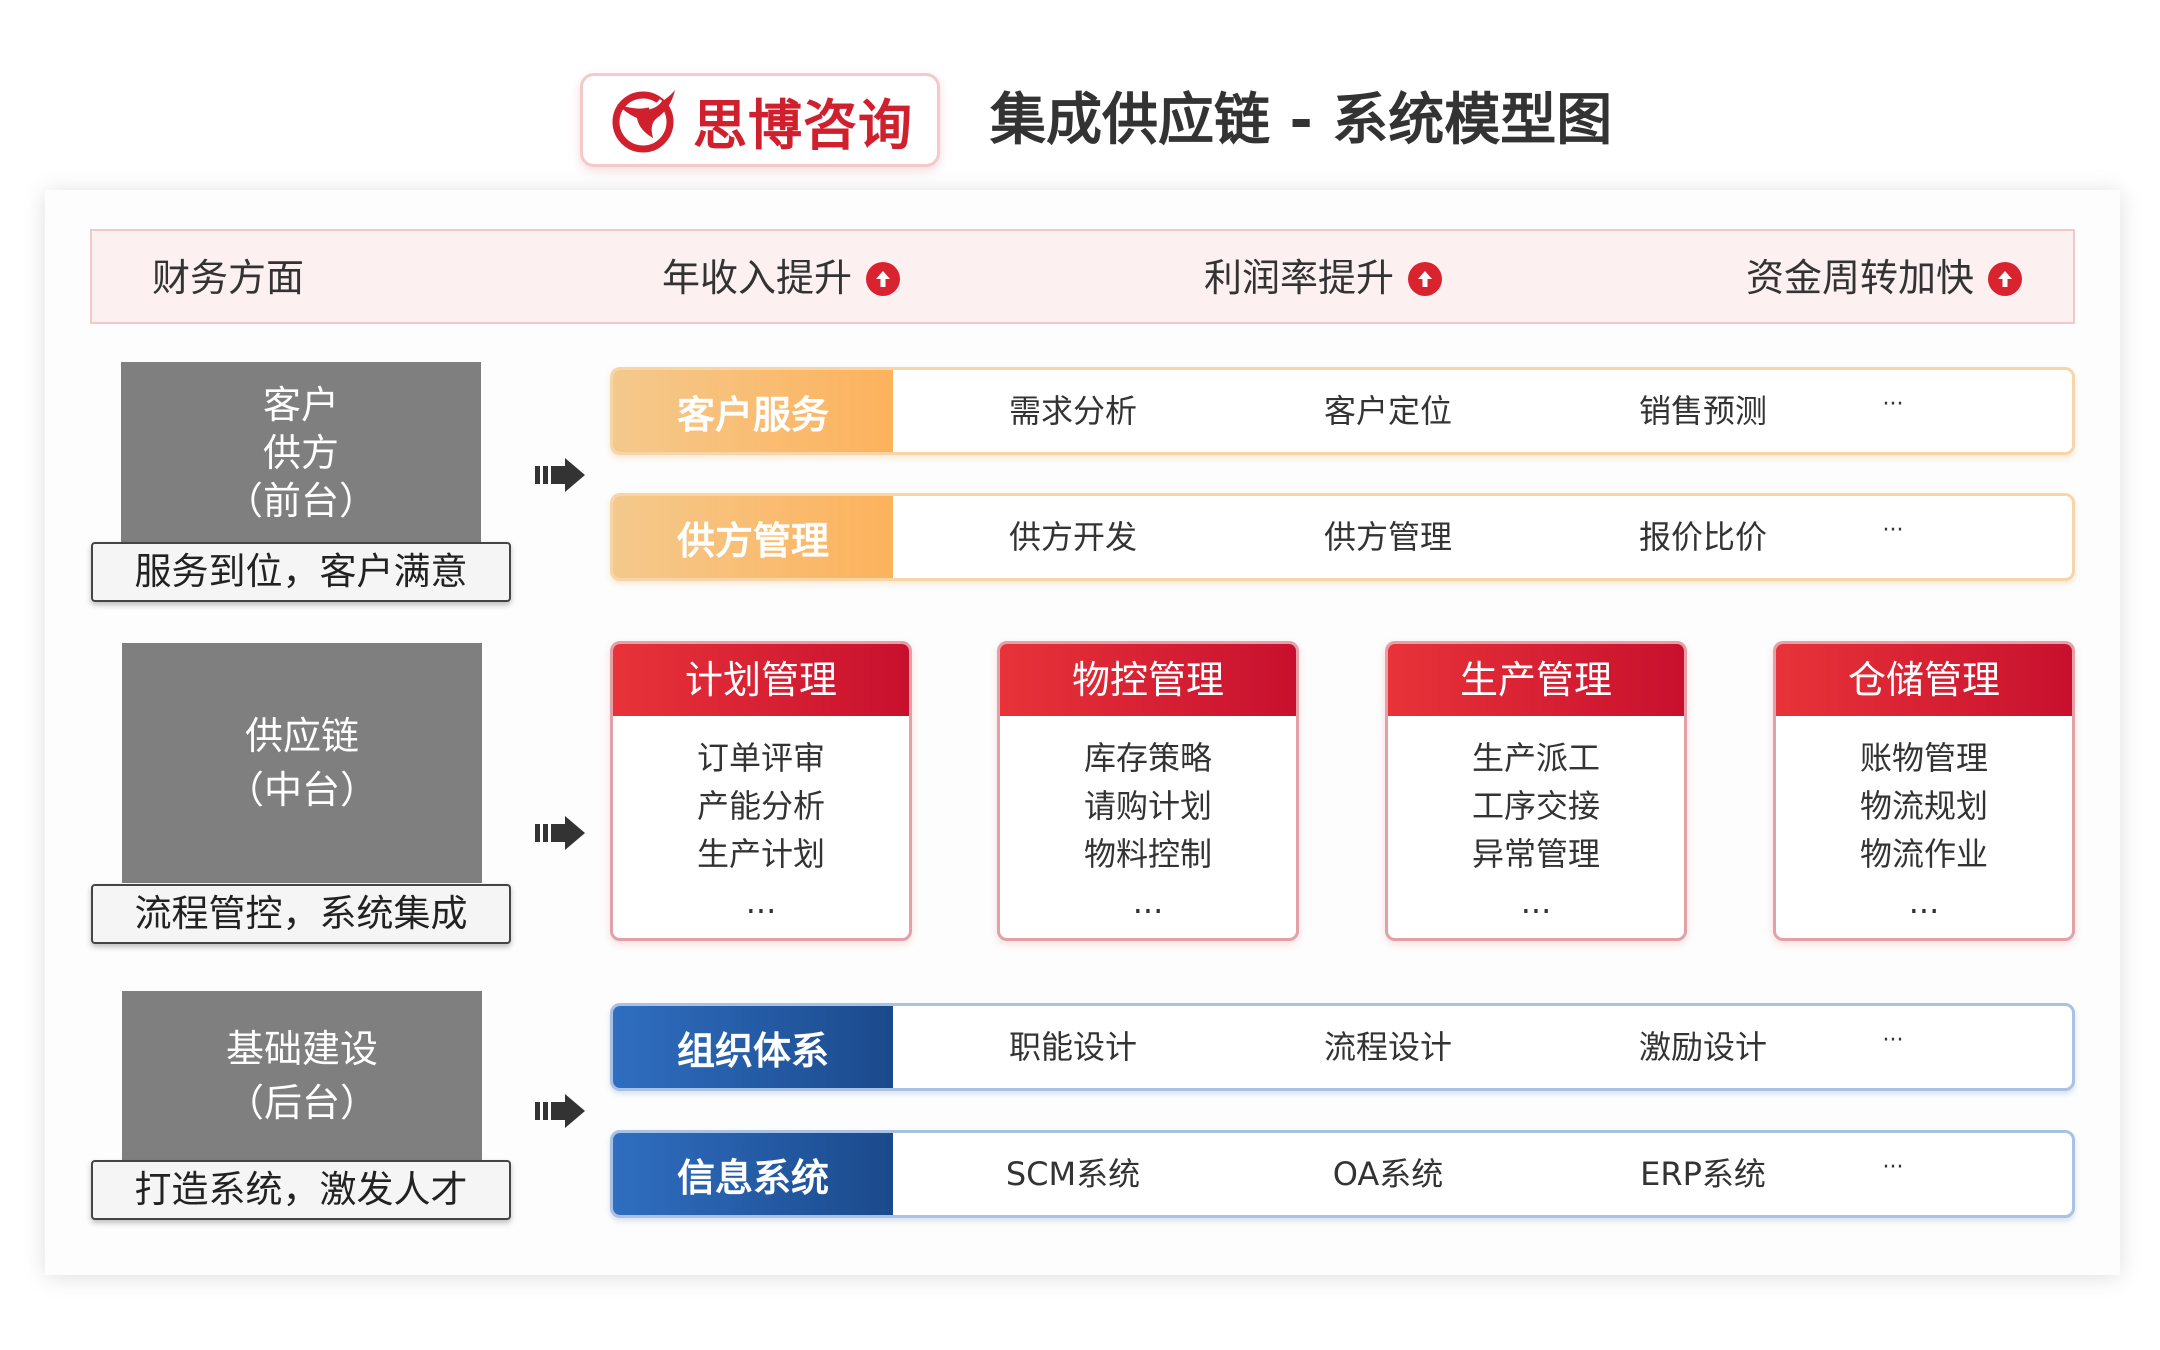 The height and width of the screenshot is (1350, 2160). I want to click on finance-item: 资金周转加快, so click(1884, 278).